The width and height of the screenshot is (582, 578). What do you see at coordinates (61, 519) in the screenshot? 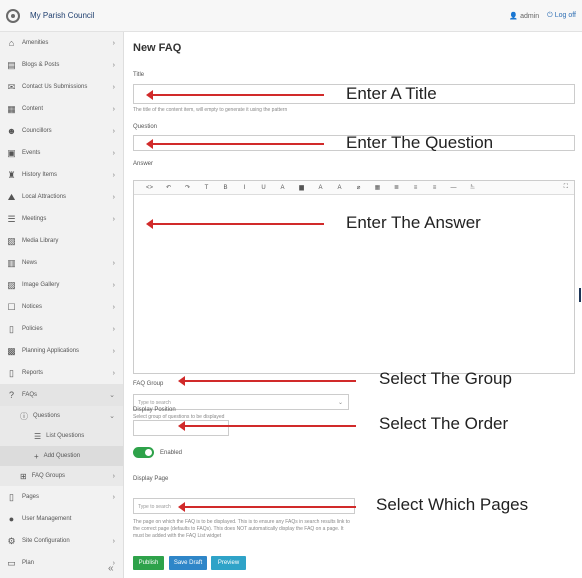
I see `sidebar-item-users: ● User Management` at bounding box center [61, 519].